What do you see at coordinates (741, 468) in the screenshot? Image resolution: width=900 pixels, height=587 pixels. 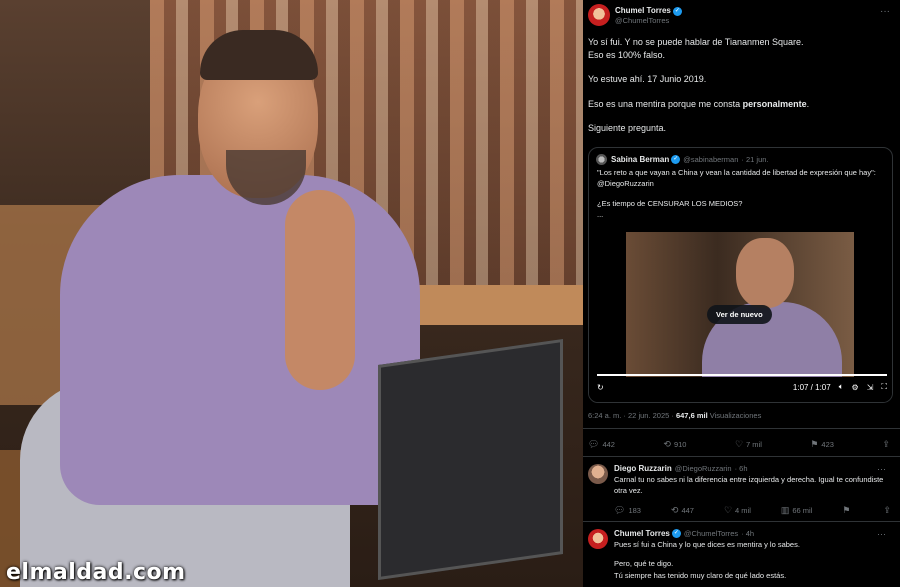 I see `reply-time: · 6h` at bounding box center [741, 468].